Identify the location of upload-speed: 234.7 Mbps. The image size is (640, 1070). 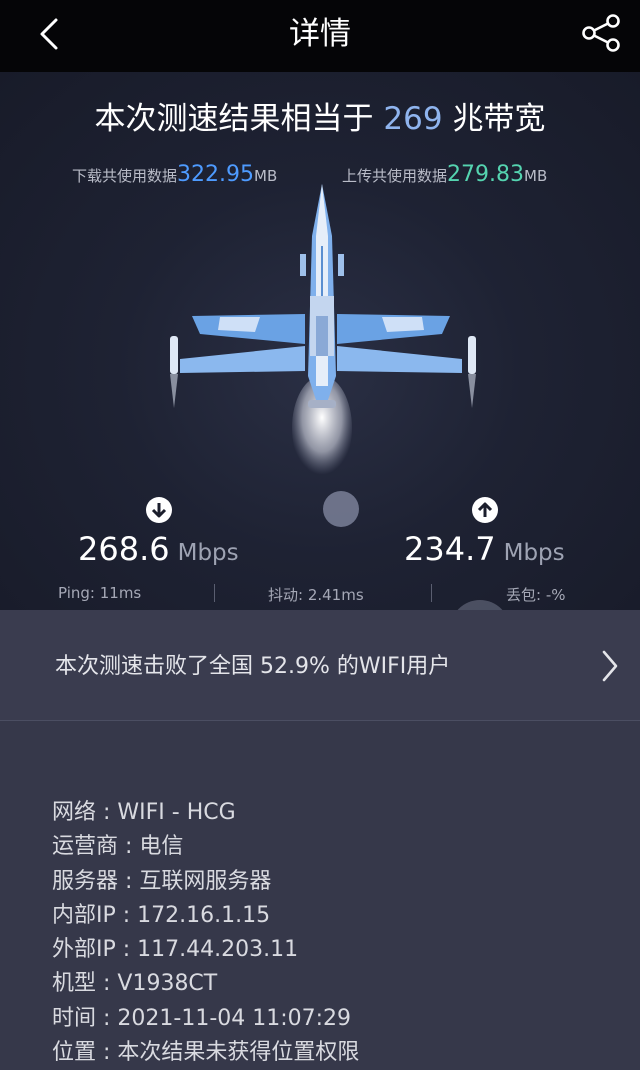
(484, 549).